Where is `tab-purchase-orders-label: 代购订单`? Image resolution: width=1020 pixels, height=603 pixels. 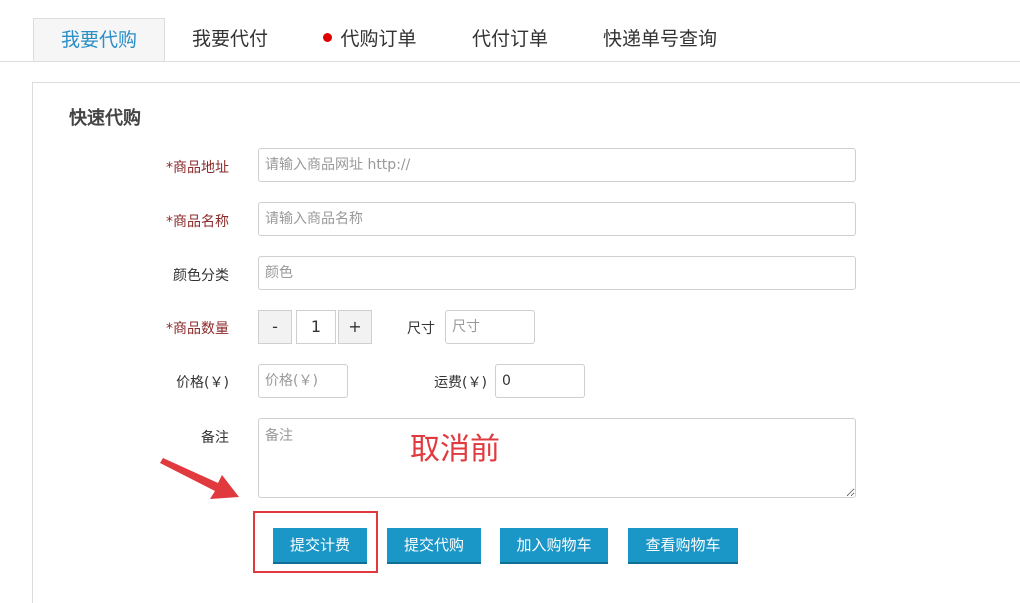
tab-purchase-orders-label: 代购订单 is located at coordinates (378, 39).